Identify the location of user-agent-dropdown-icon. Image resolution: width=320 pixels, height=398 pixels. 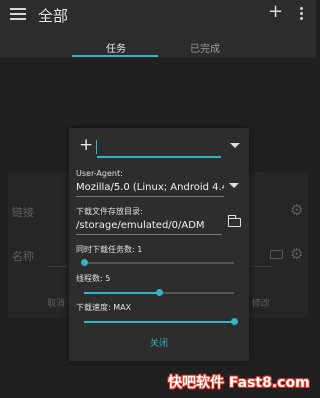
(234, 185).